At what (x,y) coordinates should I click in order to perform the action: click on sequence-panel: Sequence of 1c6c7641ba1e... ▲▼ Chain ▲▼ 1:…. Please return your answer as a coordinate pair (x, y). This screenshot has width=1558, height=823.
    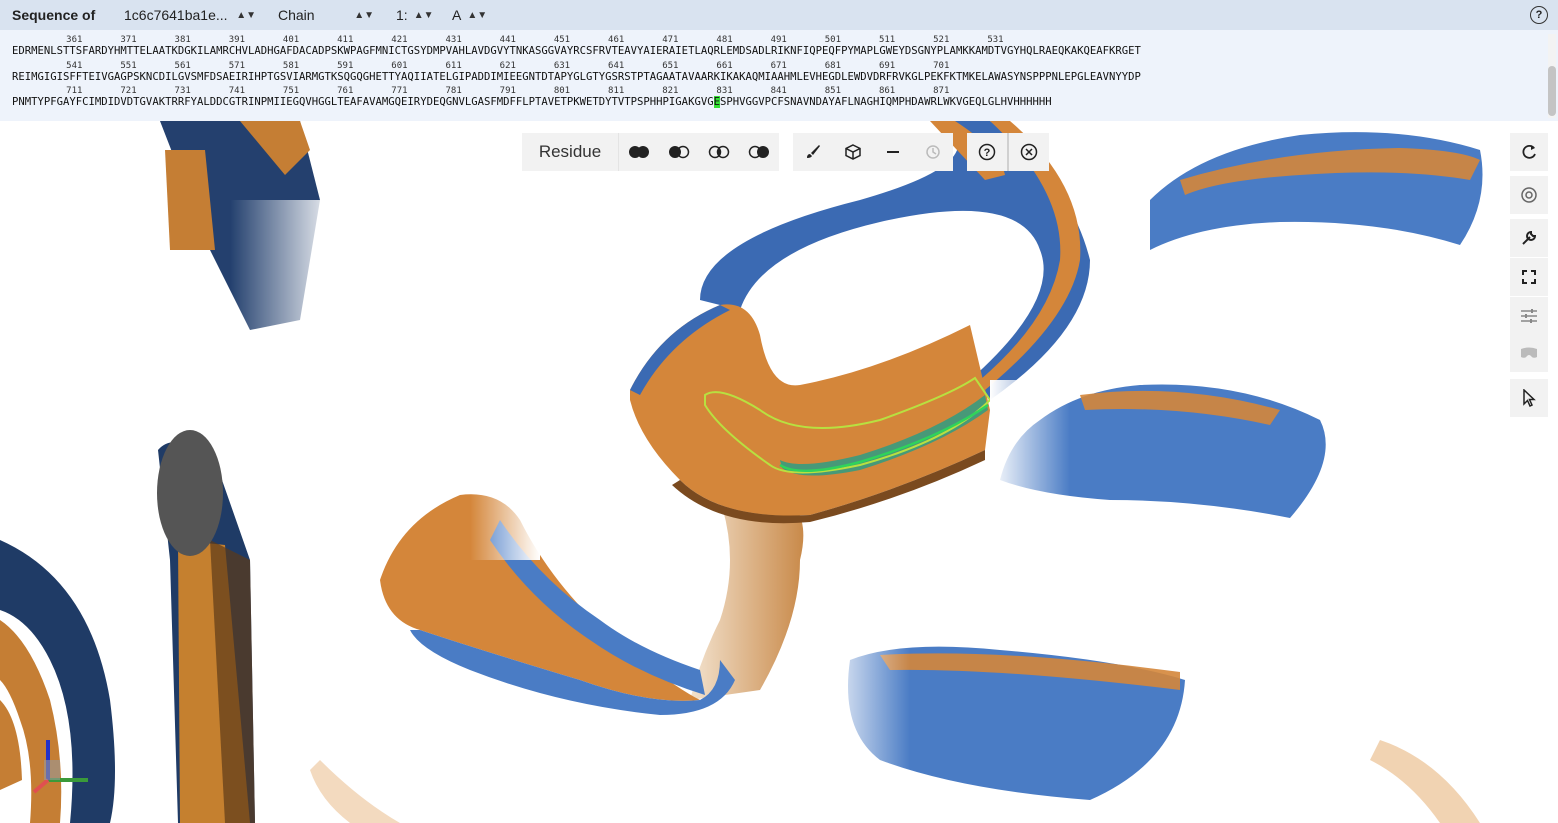
    Looking at the image, I should click on (779, 61).